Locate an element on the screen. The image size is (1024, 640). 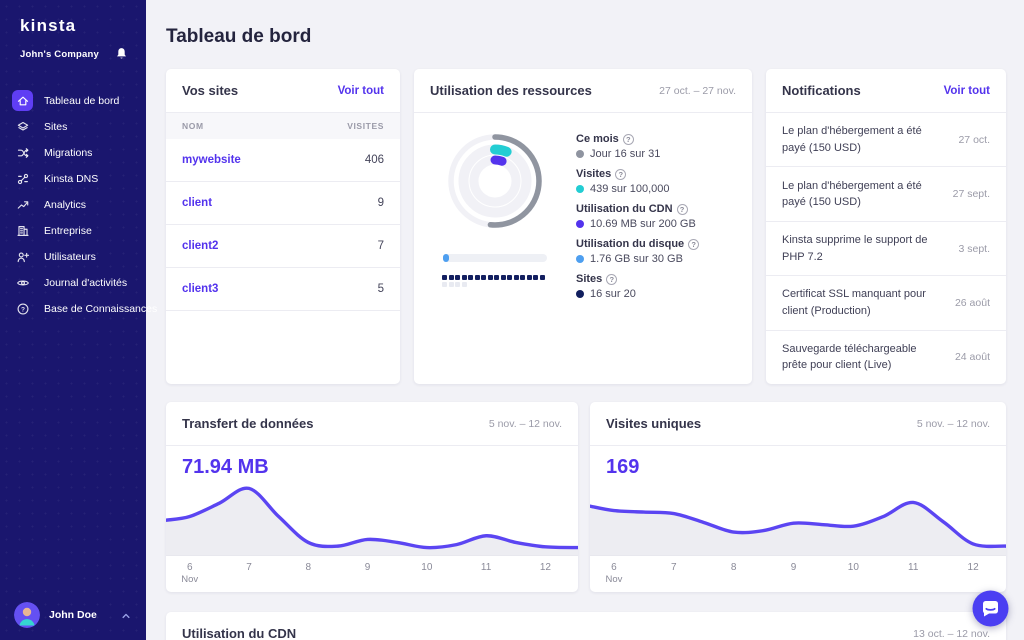
notifications-voir-tout-link: Voir tout is located at coordinates (967, 91).